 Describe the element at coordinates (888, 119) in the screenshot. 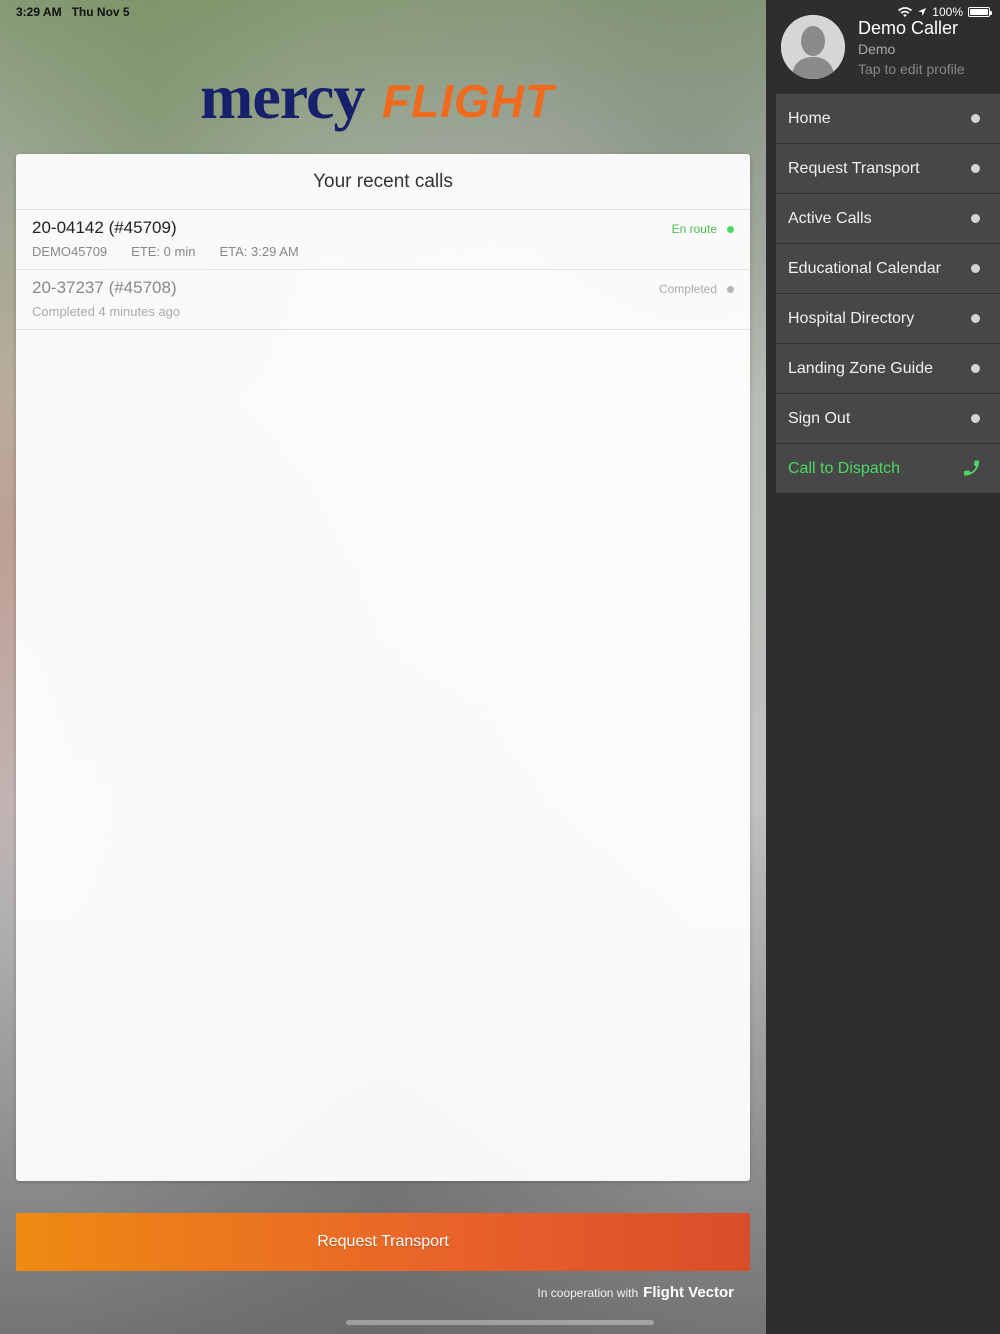

I see `menu-item-home: Home` at that location.